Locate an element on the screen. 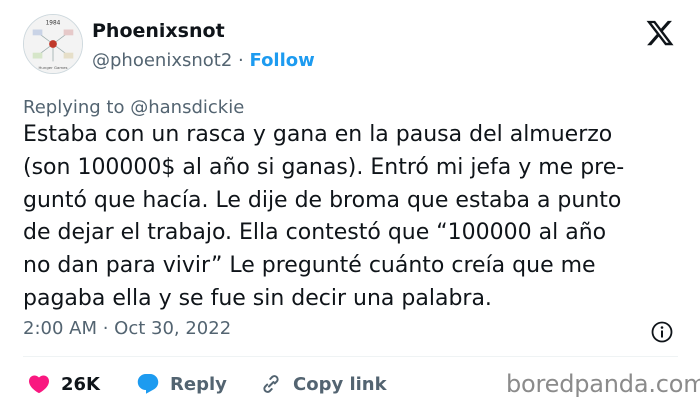  copy-link-label: Copy link is located at coordinates (340, 384).